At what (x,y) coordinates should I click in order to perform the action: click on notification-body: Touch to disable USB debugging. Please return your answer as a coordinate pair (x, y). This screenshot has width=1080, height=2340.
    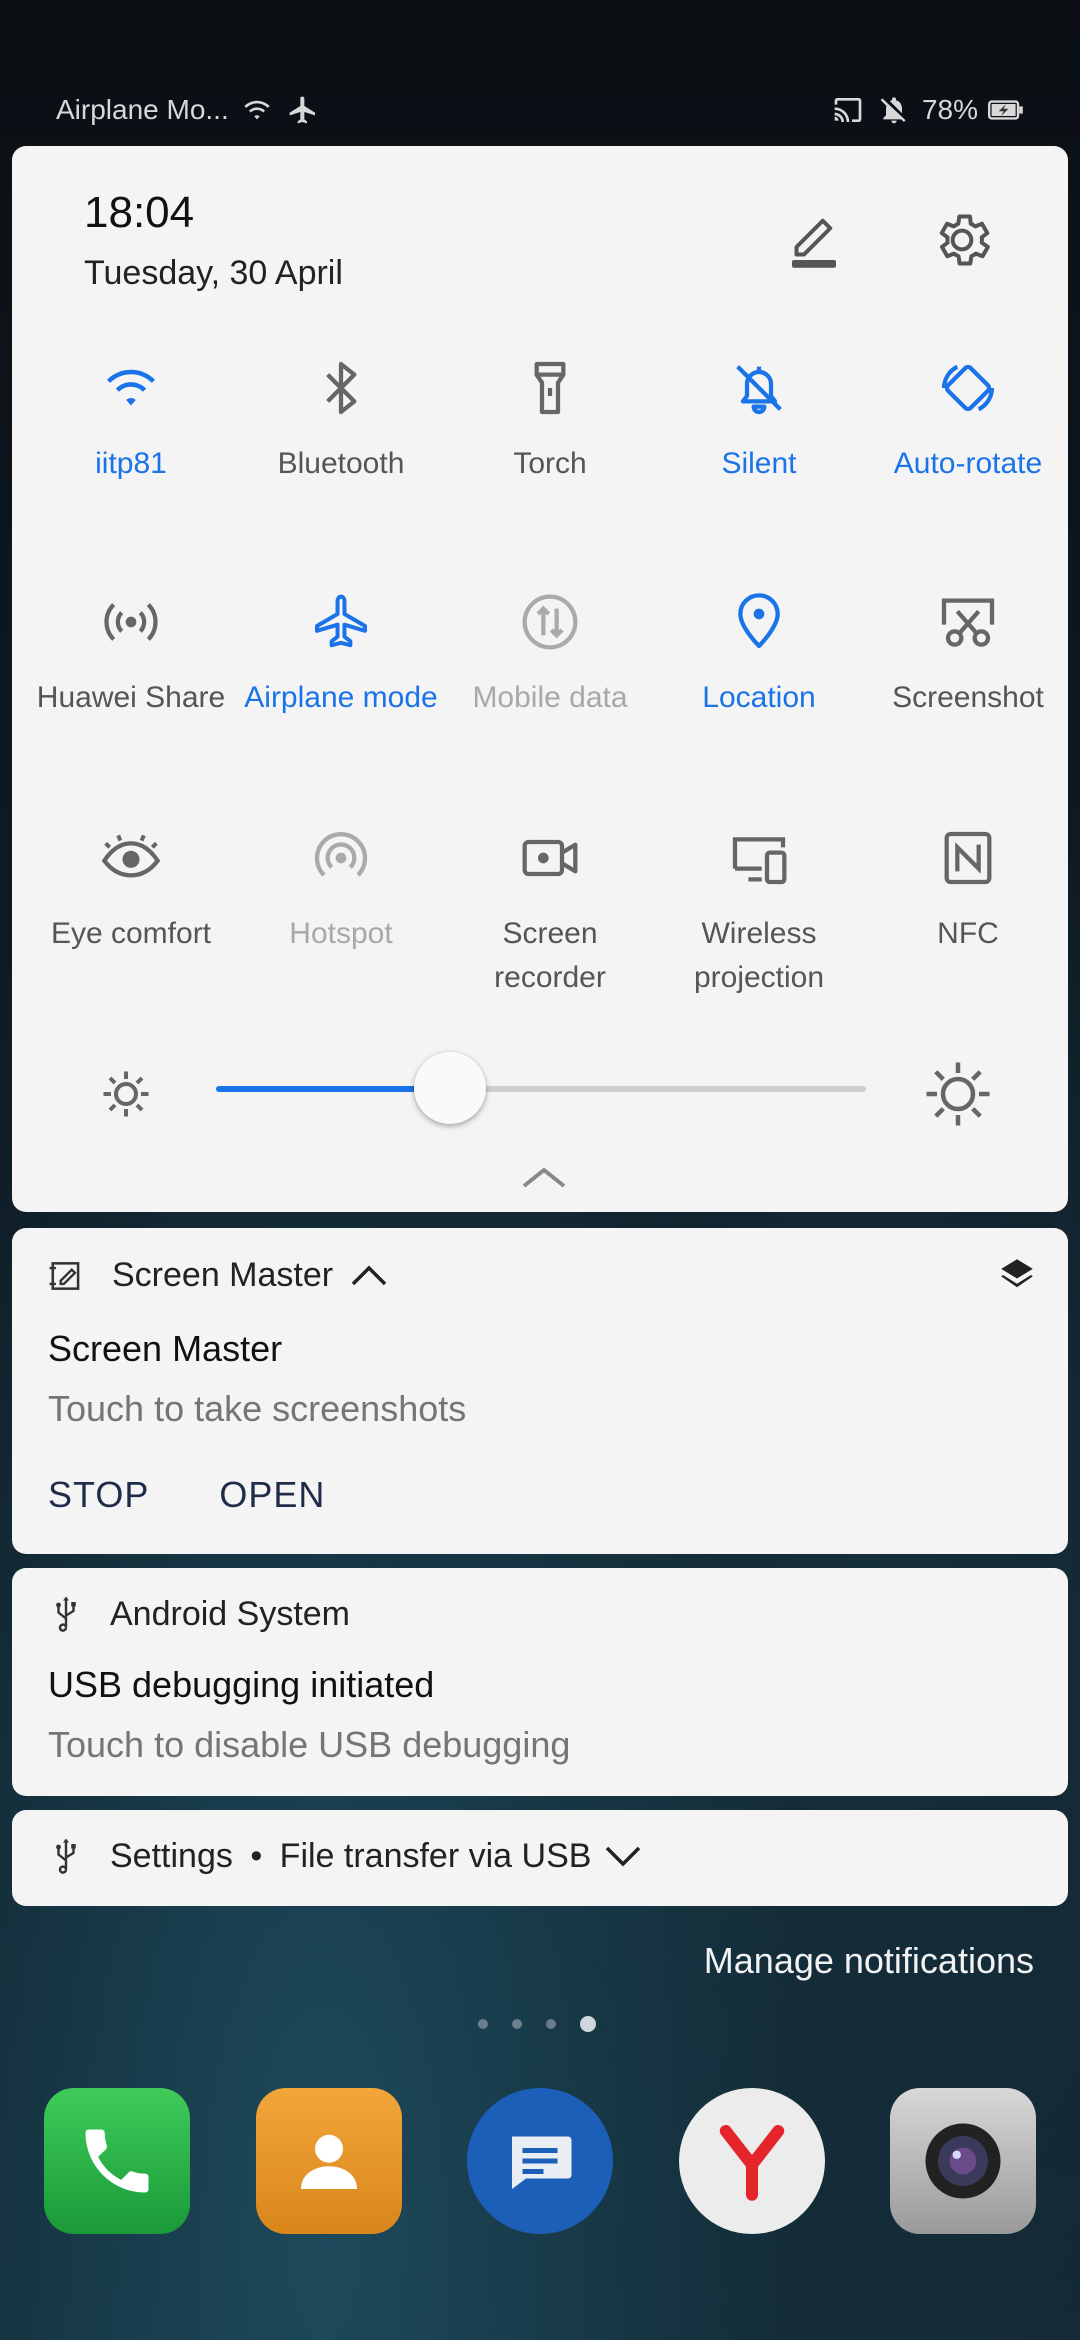
    Looking at the image, I should click on (309, 1744).